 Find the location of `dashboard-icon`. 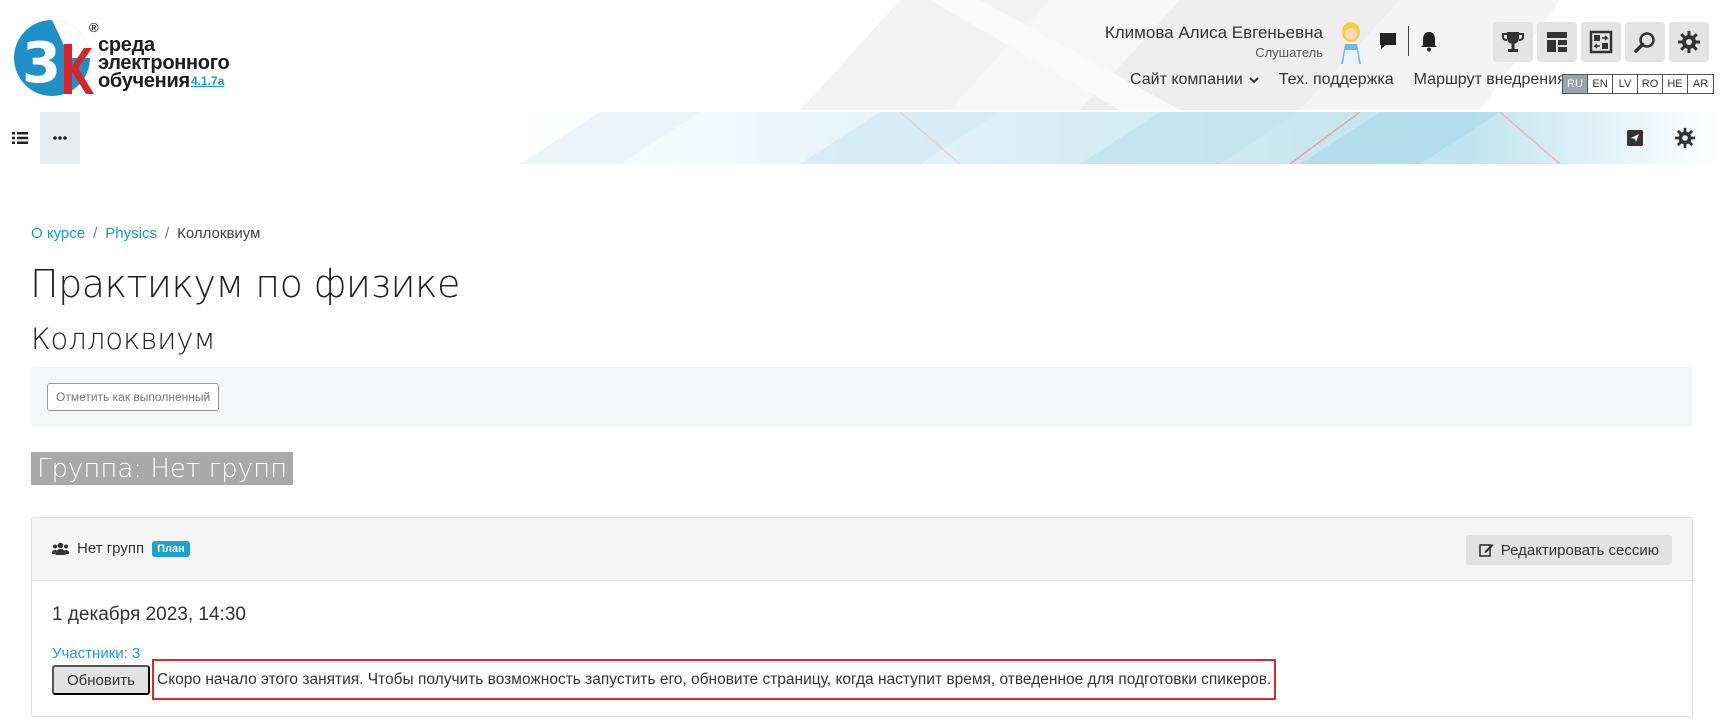

dashboard-icon is located at coordinates (1557, 42).